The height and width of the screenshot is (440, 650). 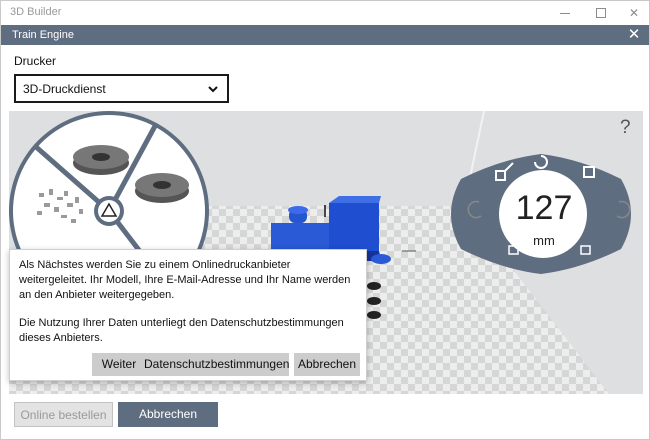 I want to click on dimension-readout: 127, so click(x=544, y=208).